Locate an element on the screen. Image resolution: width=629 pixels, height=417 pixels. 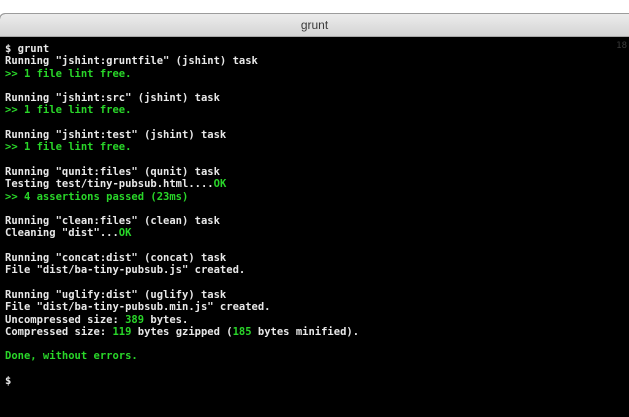
terminal-text: Running "jshint:src" (jshint) task is located at coordinates (112, 98).